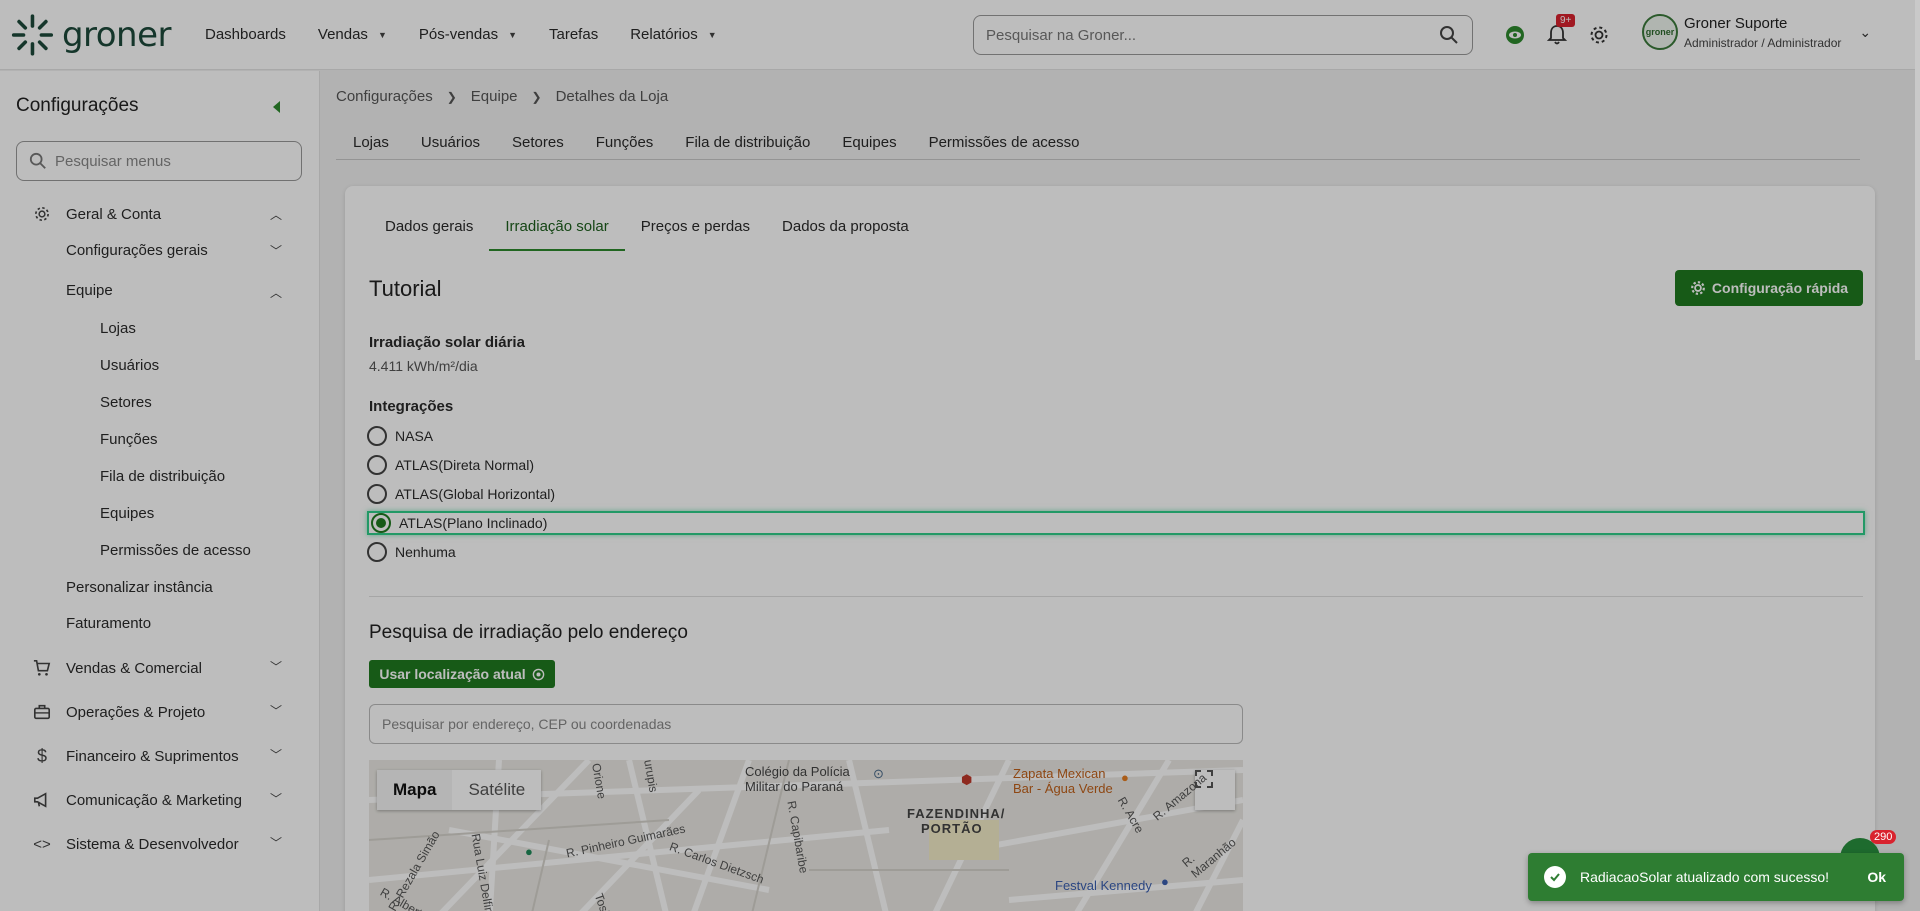  I want to click on use-location-label: Usar localização atual, so click(452, 674).